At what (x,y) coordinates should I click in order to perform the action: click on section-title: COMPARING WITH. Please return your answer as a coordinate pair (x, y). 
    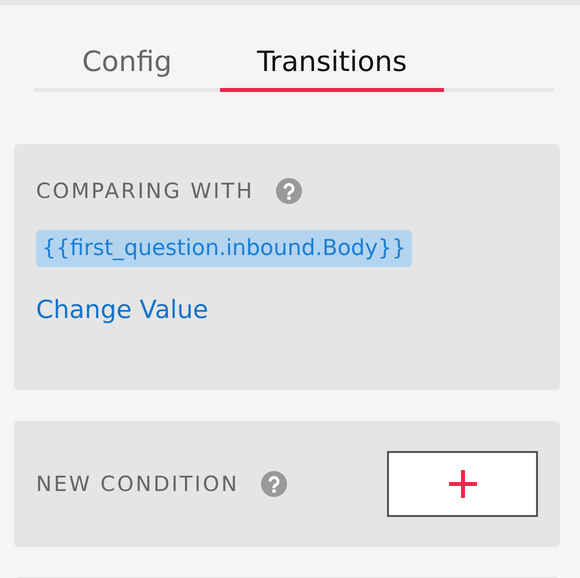
    Looking at the image, I should click on (145, 191).